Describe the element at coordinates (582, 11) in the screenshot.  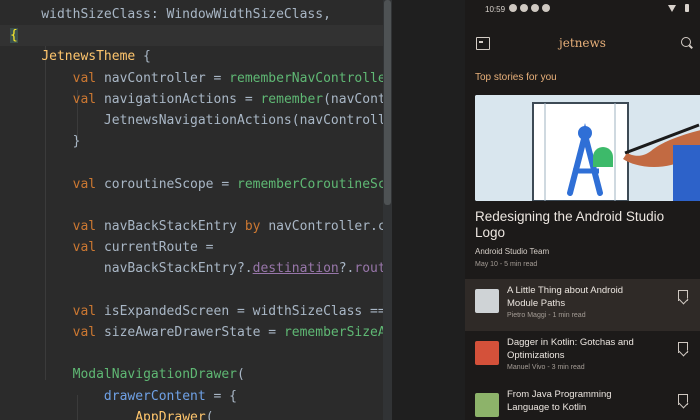
I see `status-bar: 10:59` at that location.